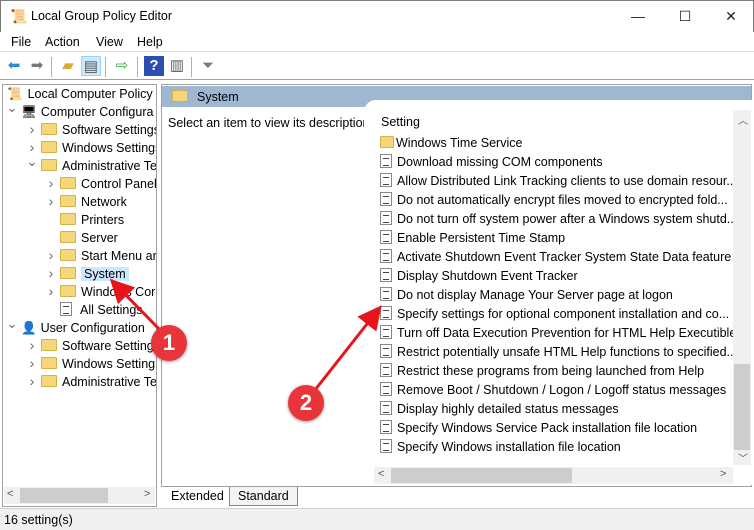  Describe the element at coordinates (306, 403) in the screenshot. I see `annotation-badge-2: 2` at that location.